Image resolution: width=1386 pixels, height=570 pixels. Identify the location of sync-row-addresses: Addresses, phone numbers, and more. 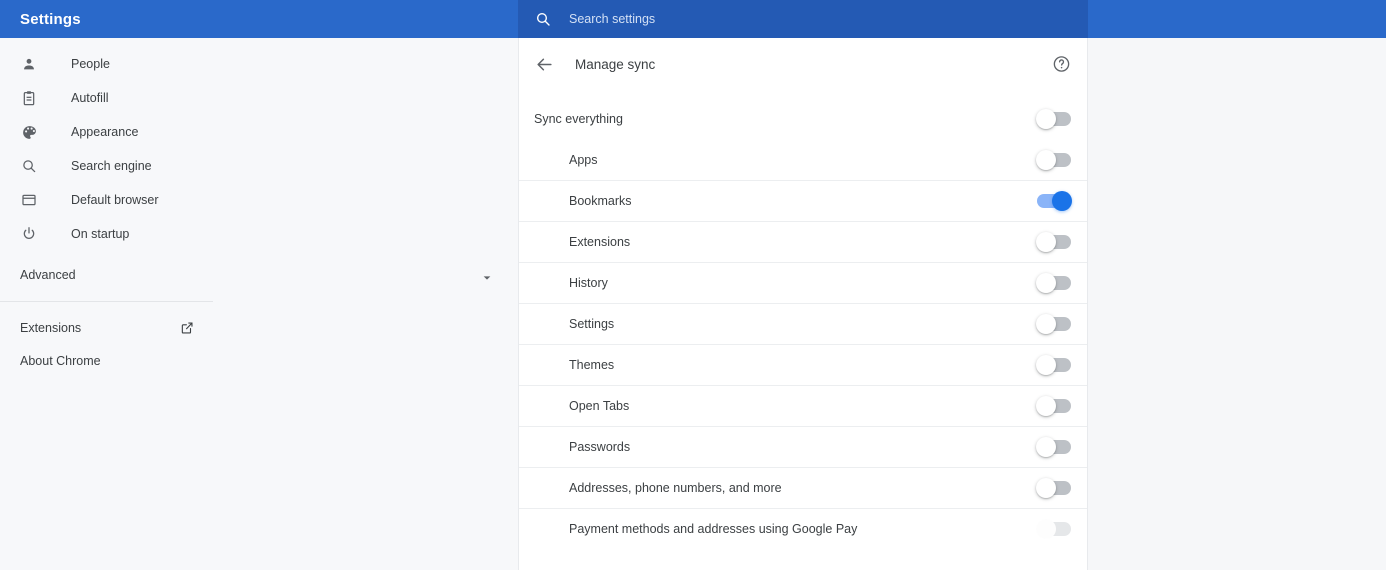
(803, 487).